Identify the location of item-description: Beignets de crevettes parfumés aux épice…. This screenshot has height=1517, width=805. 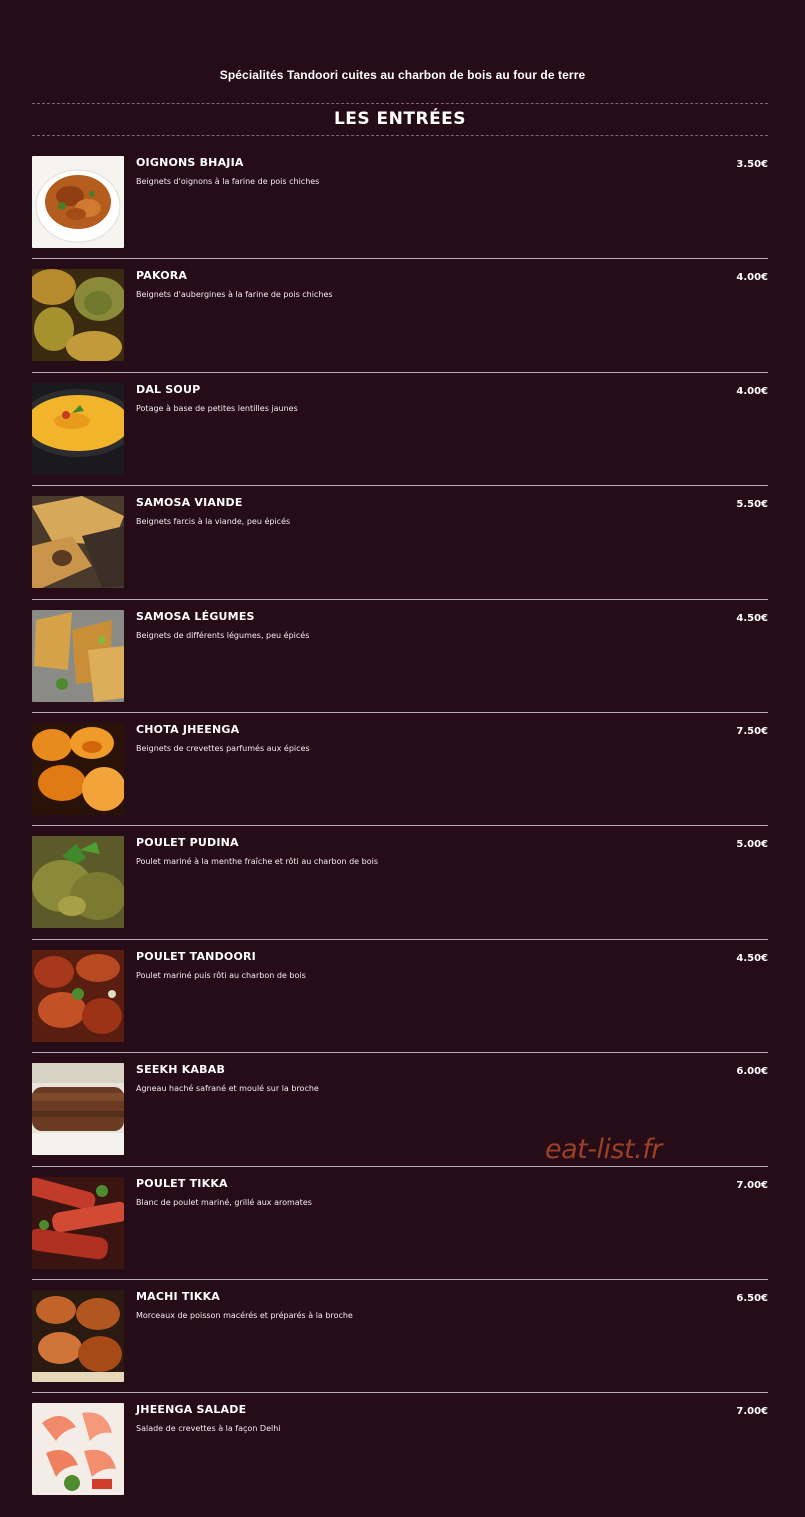
(223, 748).